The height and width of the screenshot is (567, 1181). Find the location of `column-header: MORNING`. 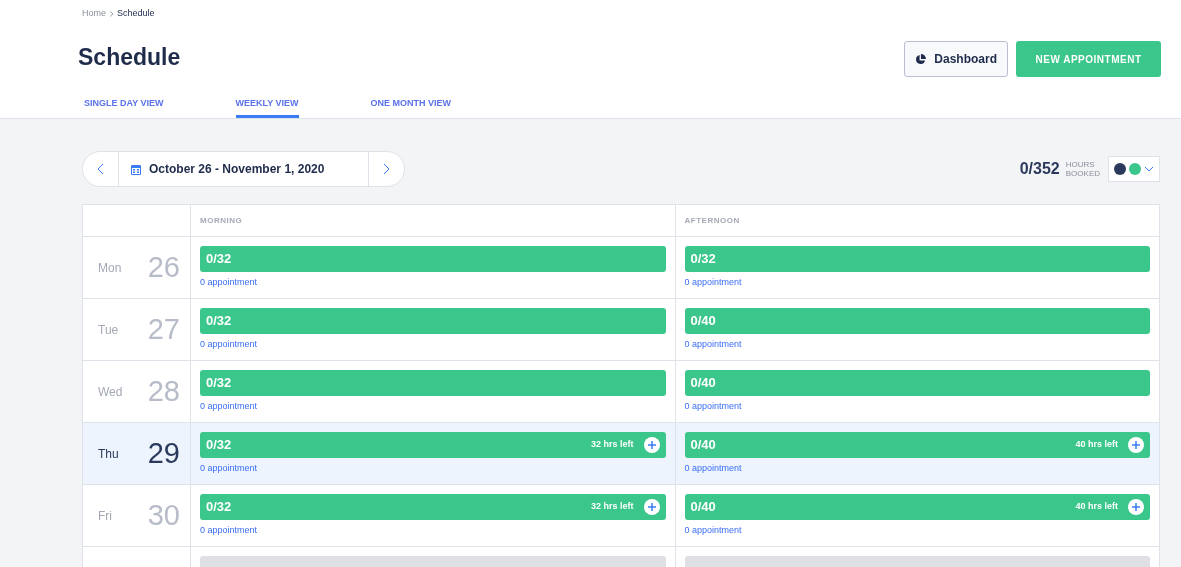

column-header: MORNING is located at coordinates (221, 220).